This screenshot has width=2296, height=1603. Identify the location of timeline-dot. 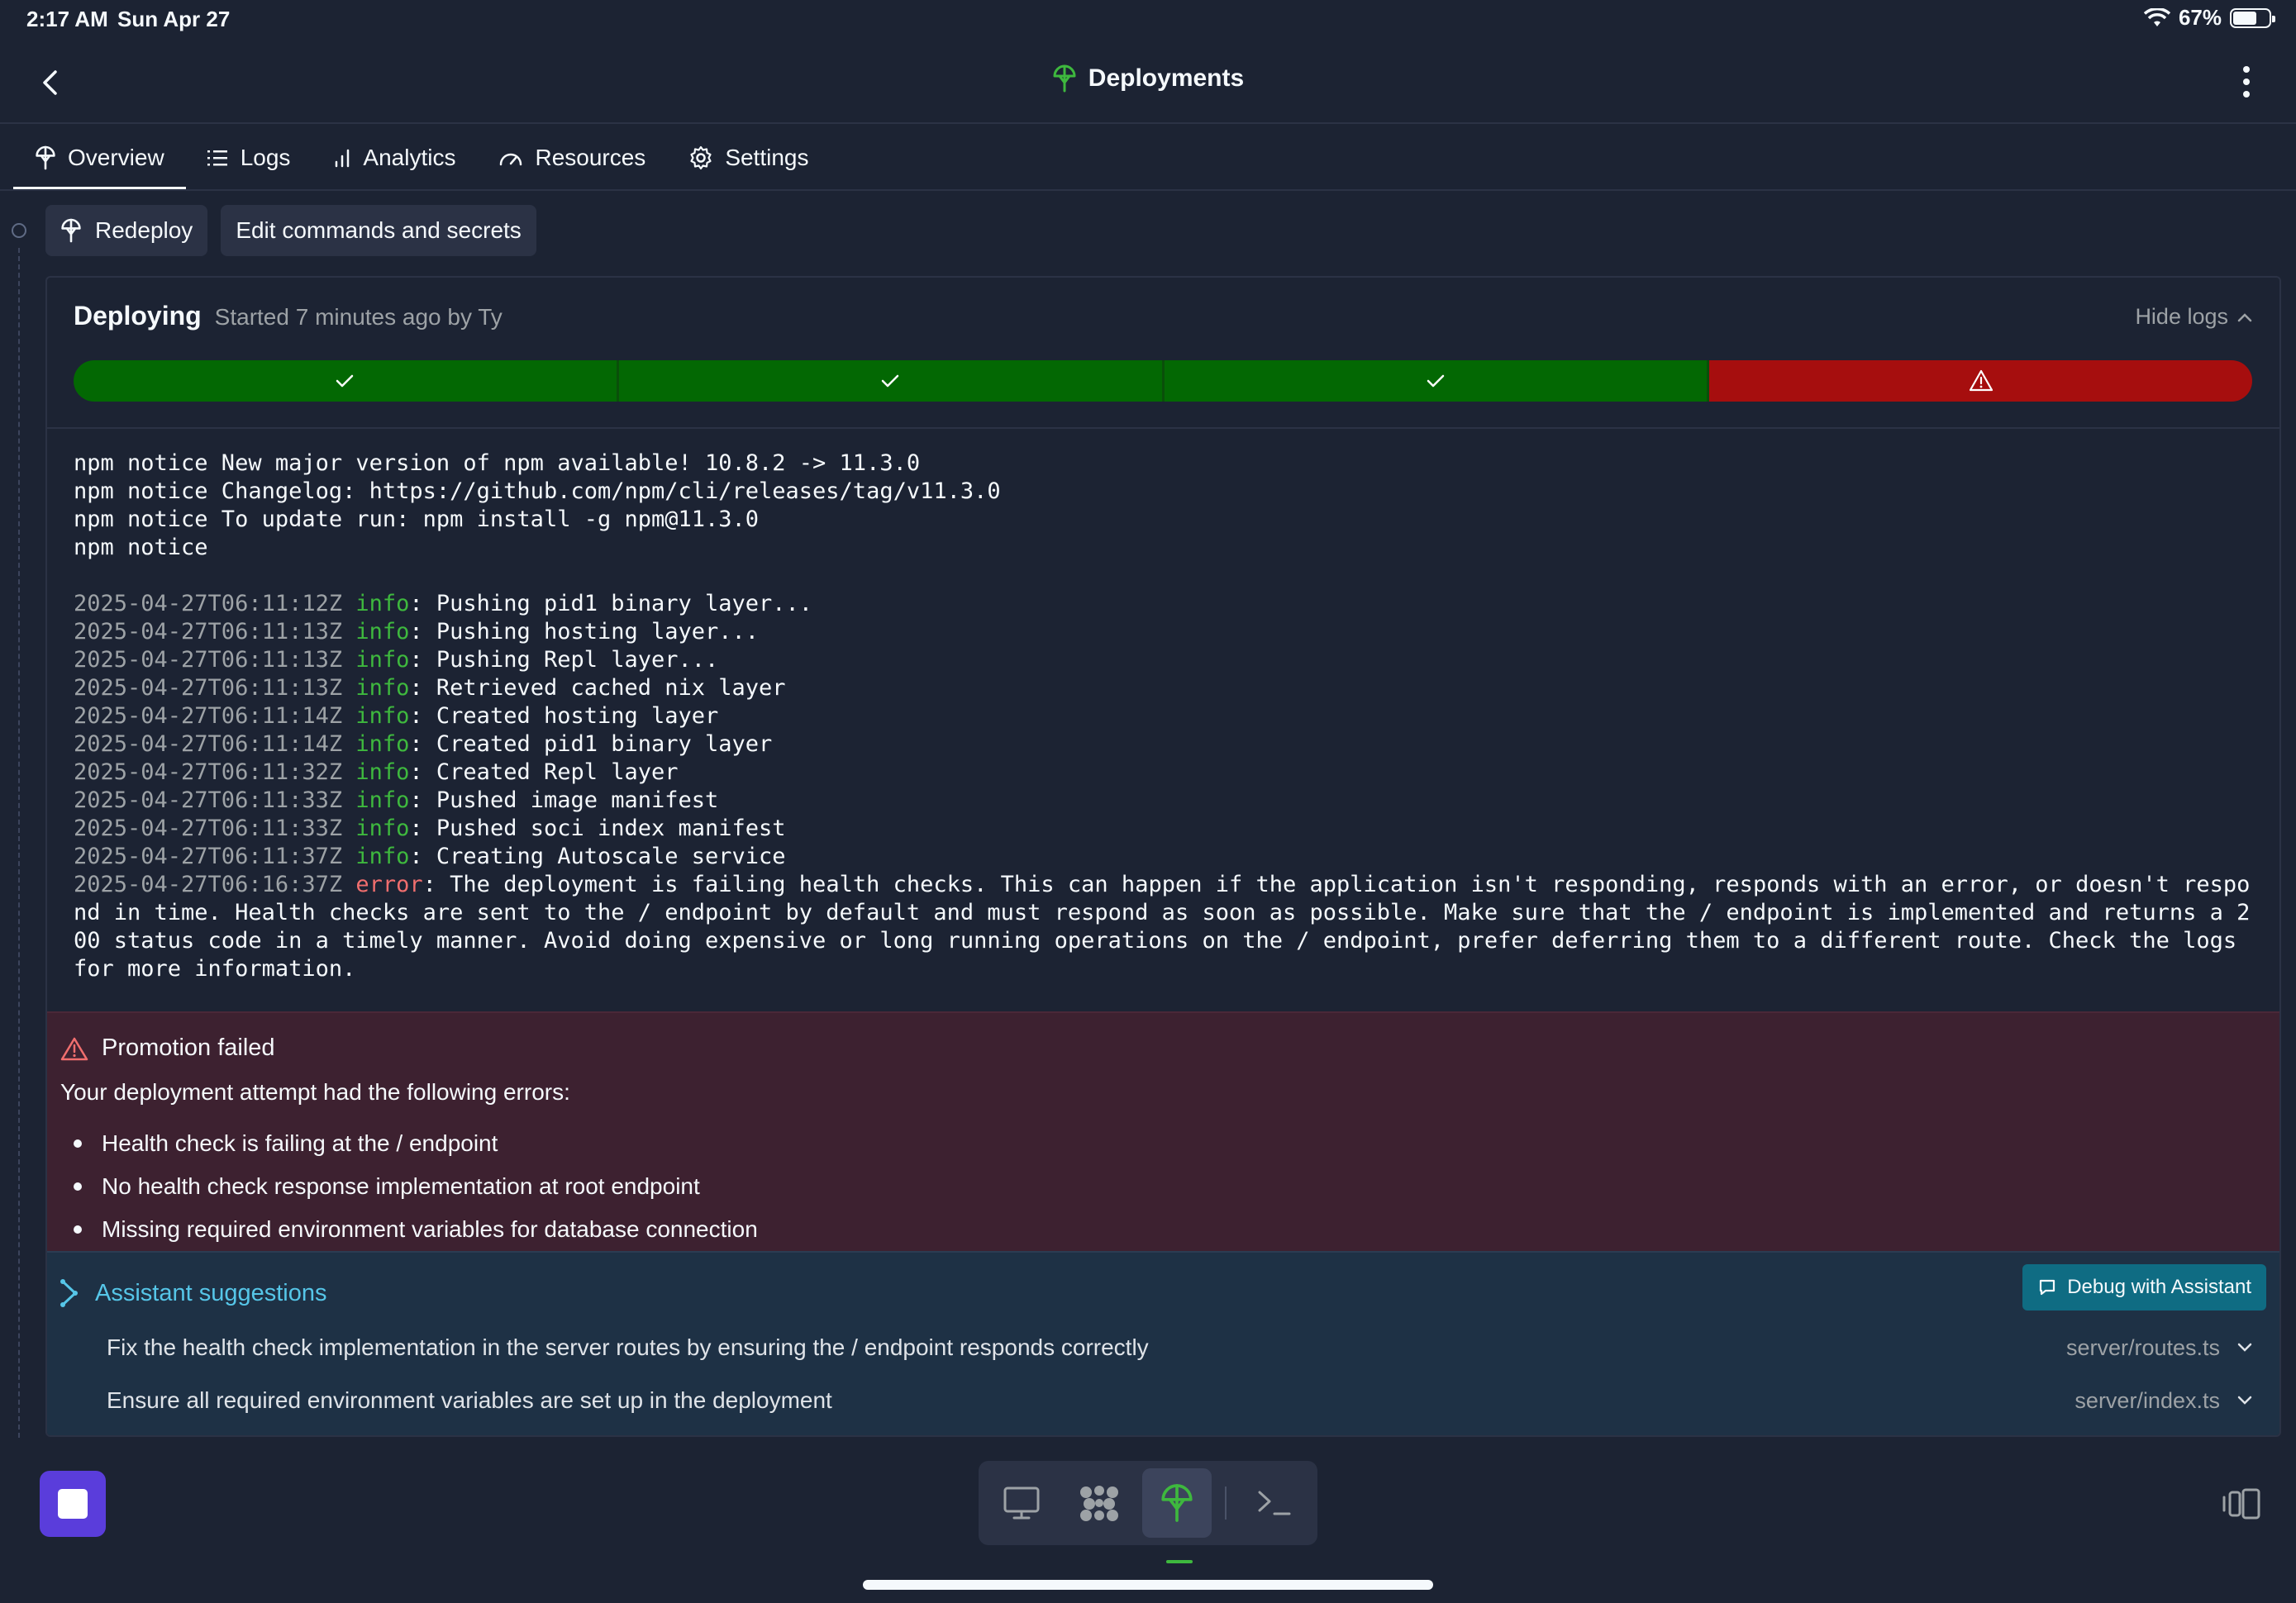
(19, 230).